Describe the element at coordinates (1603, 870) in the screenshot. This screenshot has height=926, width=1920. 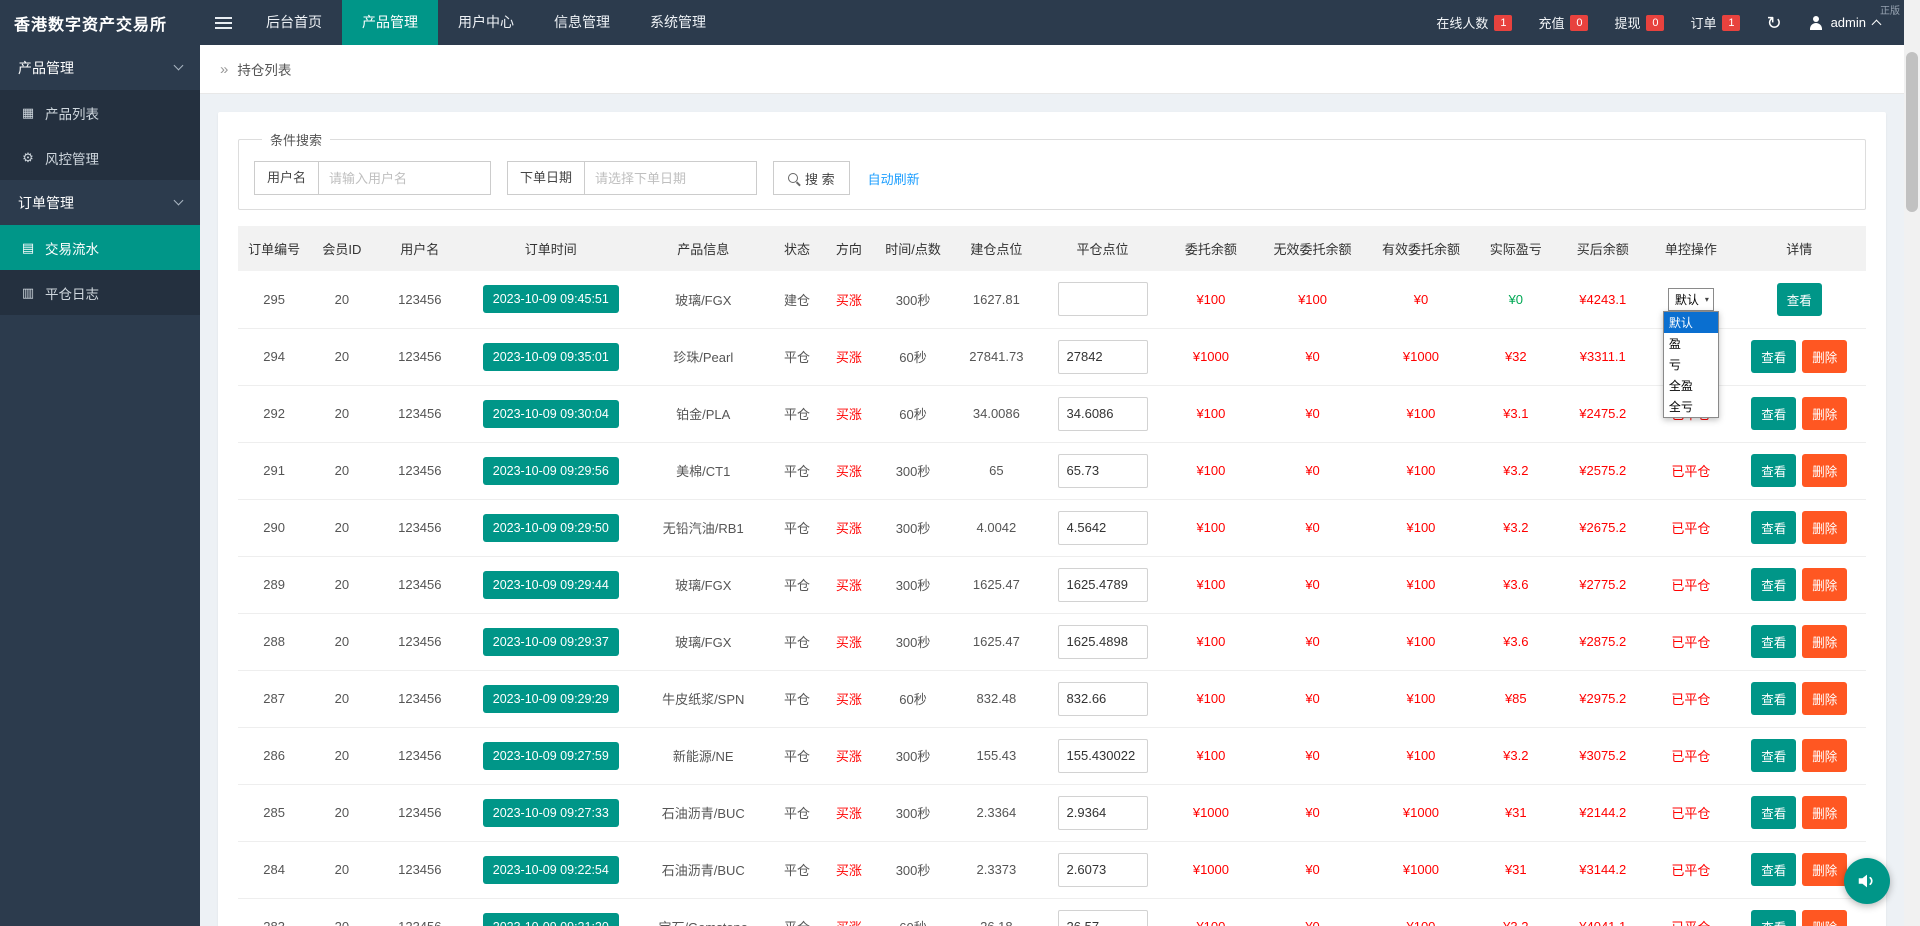
I see `after-balance: ¥3144.2` at that location.